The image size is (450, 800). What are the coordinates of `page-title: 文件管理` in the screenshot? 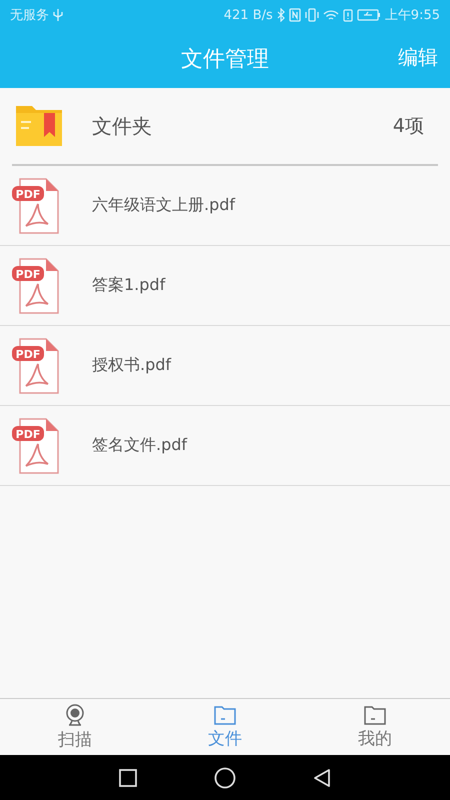 It's located at (225, 60).